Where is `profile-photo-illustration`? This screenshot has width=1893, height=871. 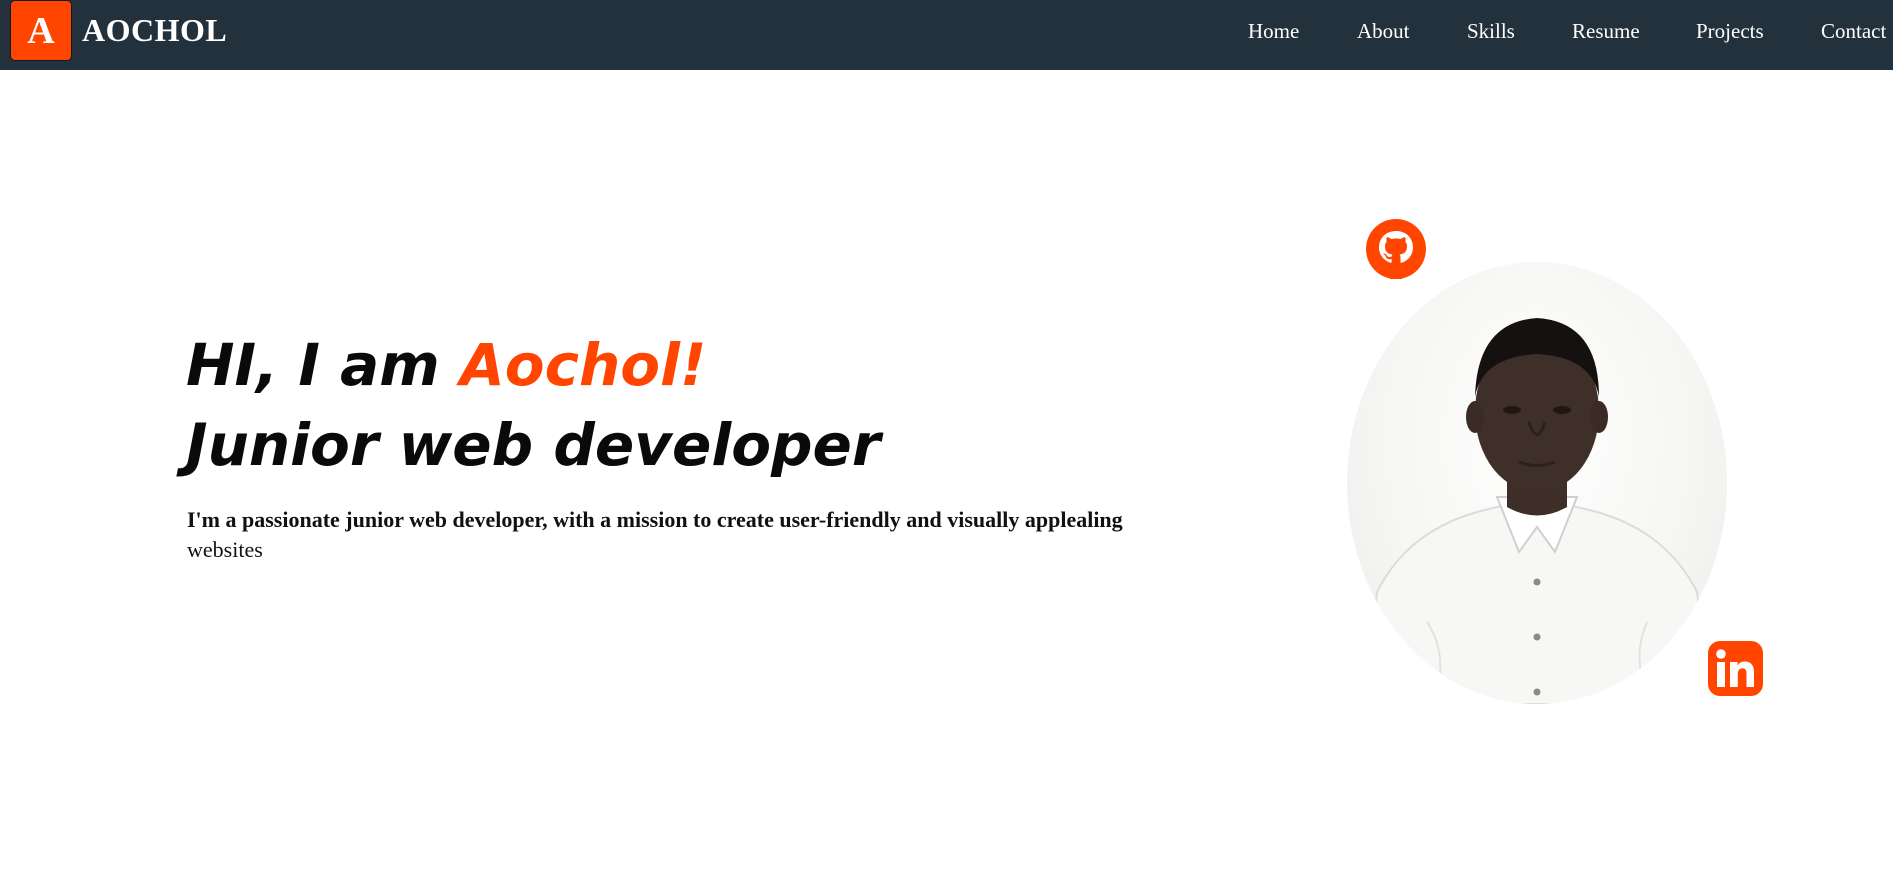
profile-photo-illustration is located at coordinates (1538, 511).